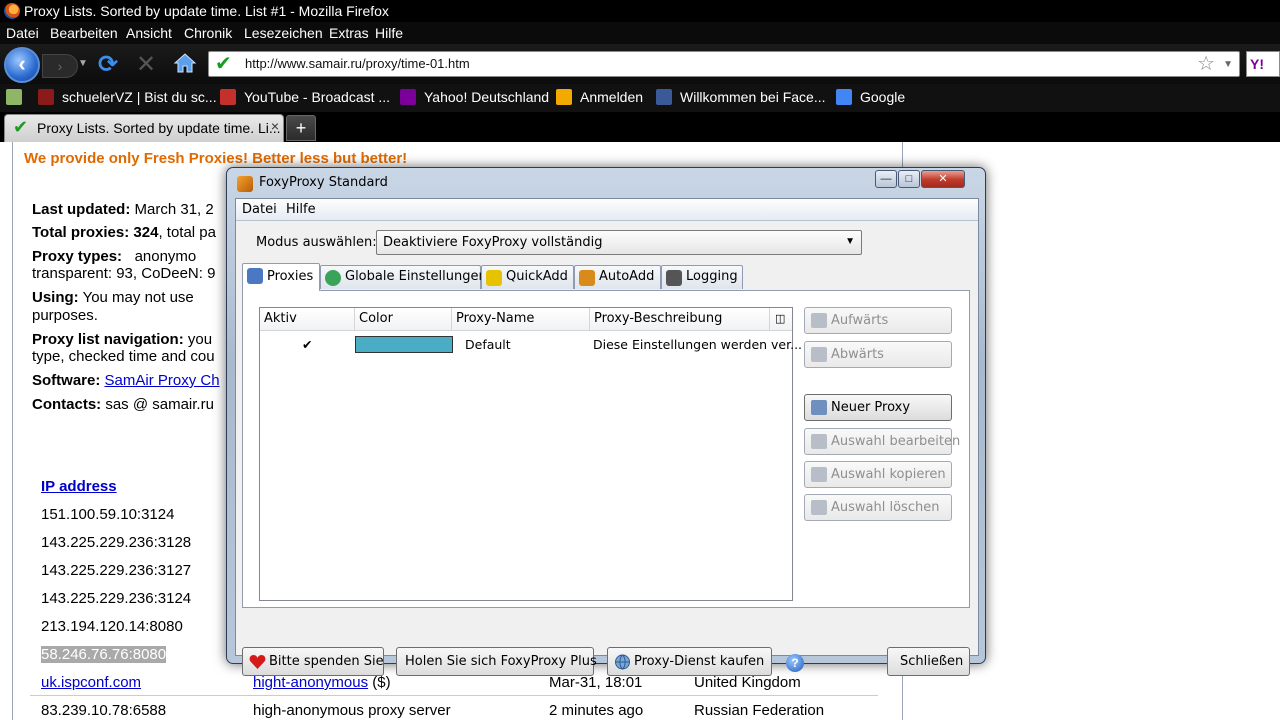  I want to click on menu-bearbeiten: Bearbeiten, so click(84, 33).